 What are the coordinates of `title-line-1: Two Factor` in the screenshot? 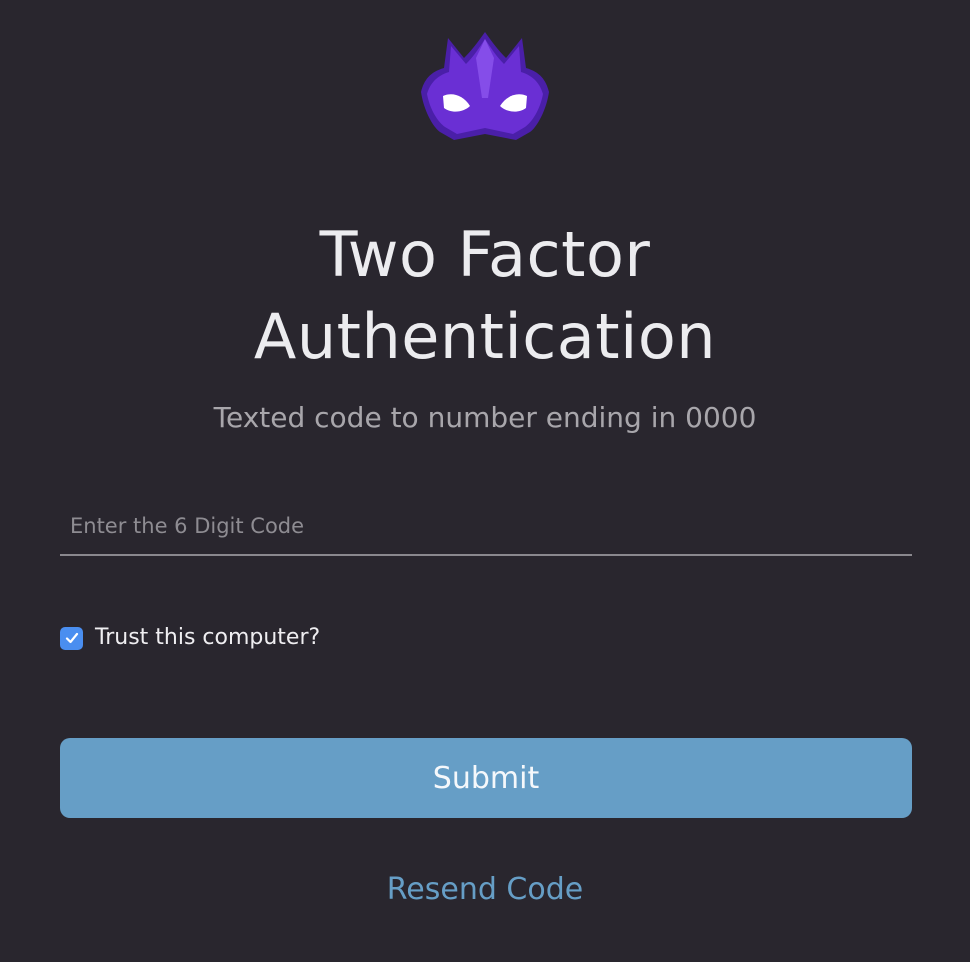 It's located at (485, 254).